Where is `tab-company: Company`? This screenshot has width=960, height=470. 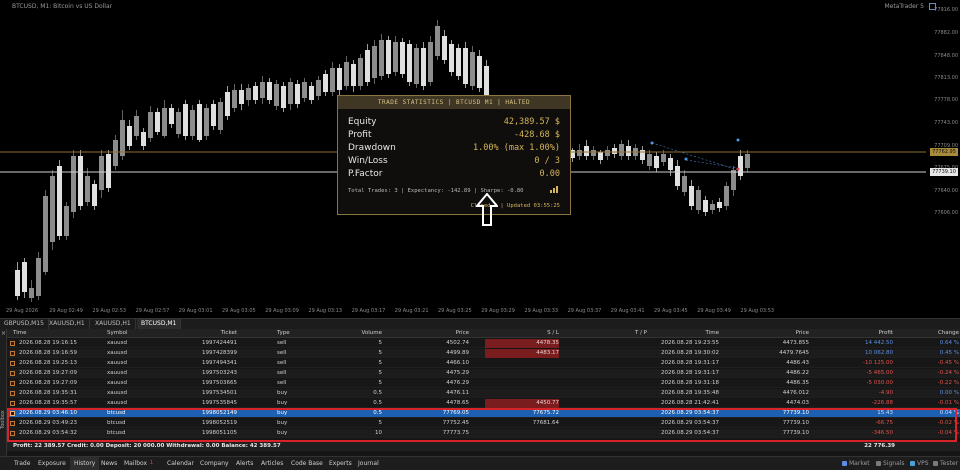 tab-company: Company is located at coordinates (214, 463).